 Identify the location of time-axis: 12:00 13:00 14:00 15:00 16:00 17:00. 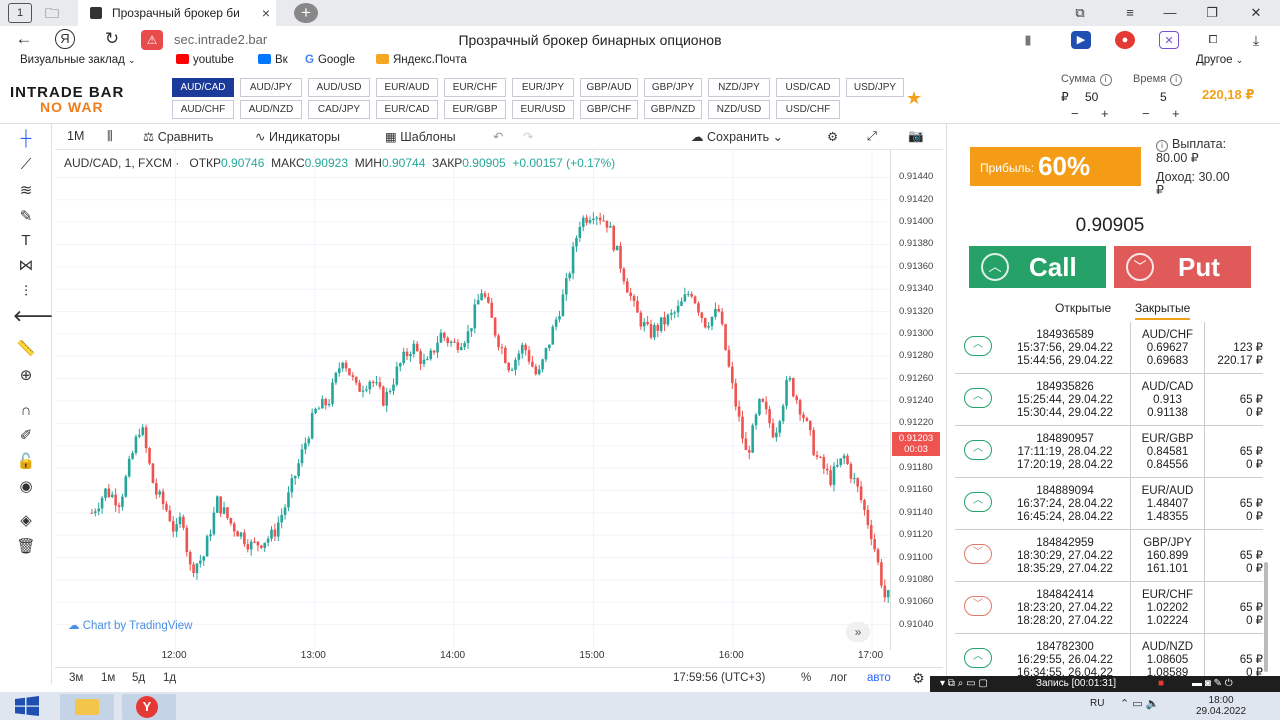
(472, 657).